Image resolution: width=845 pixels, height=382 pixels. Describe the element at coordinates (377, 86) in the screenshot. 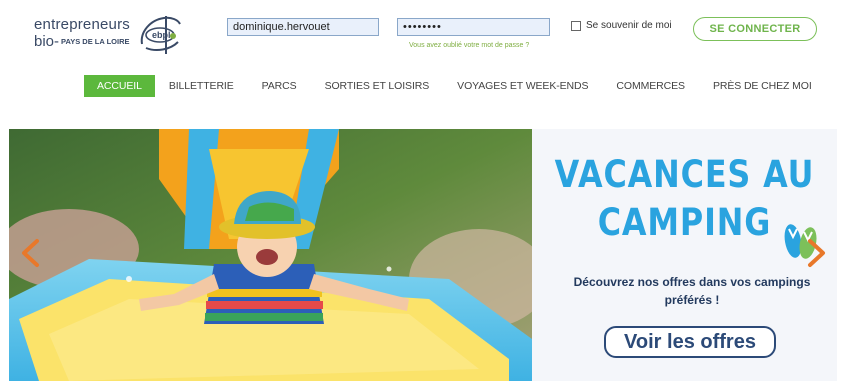

I see `nav-item-sorties-et-loisirs: SORTIES ET LOISIRS` at that location.